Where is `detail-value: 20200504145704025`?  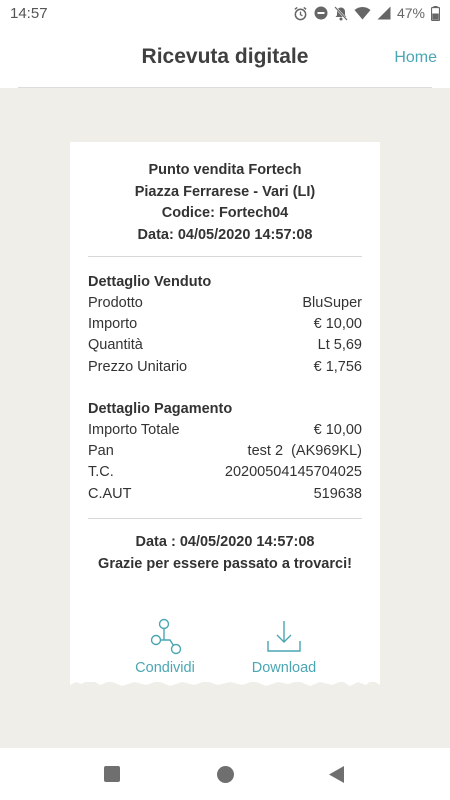 detail-value: 20200504145704025 is located at coordinates (293, 472).